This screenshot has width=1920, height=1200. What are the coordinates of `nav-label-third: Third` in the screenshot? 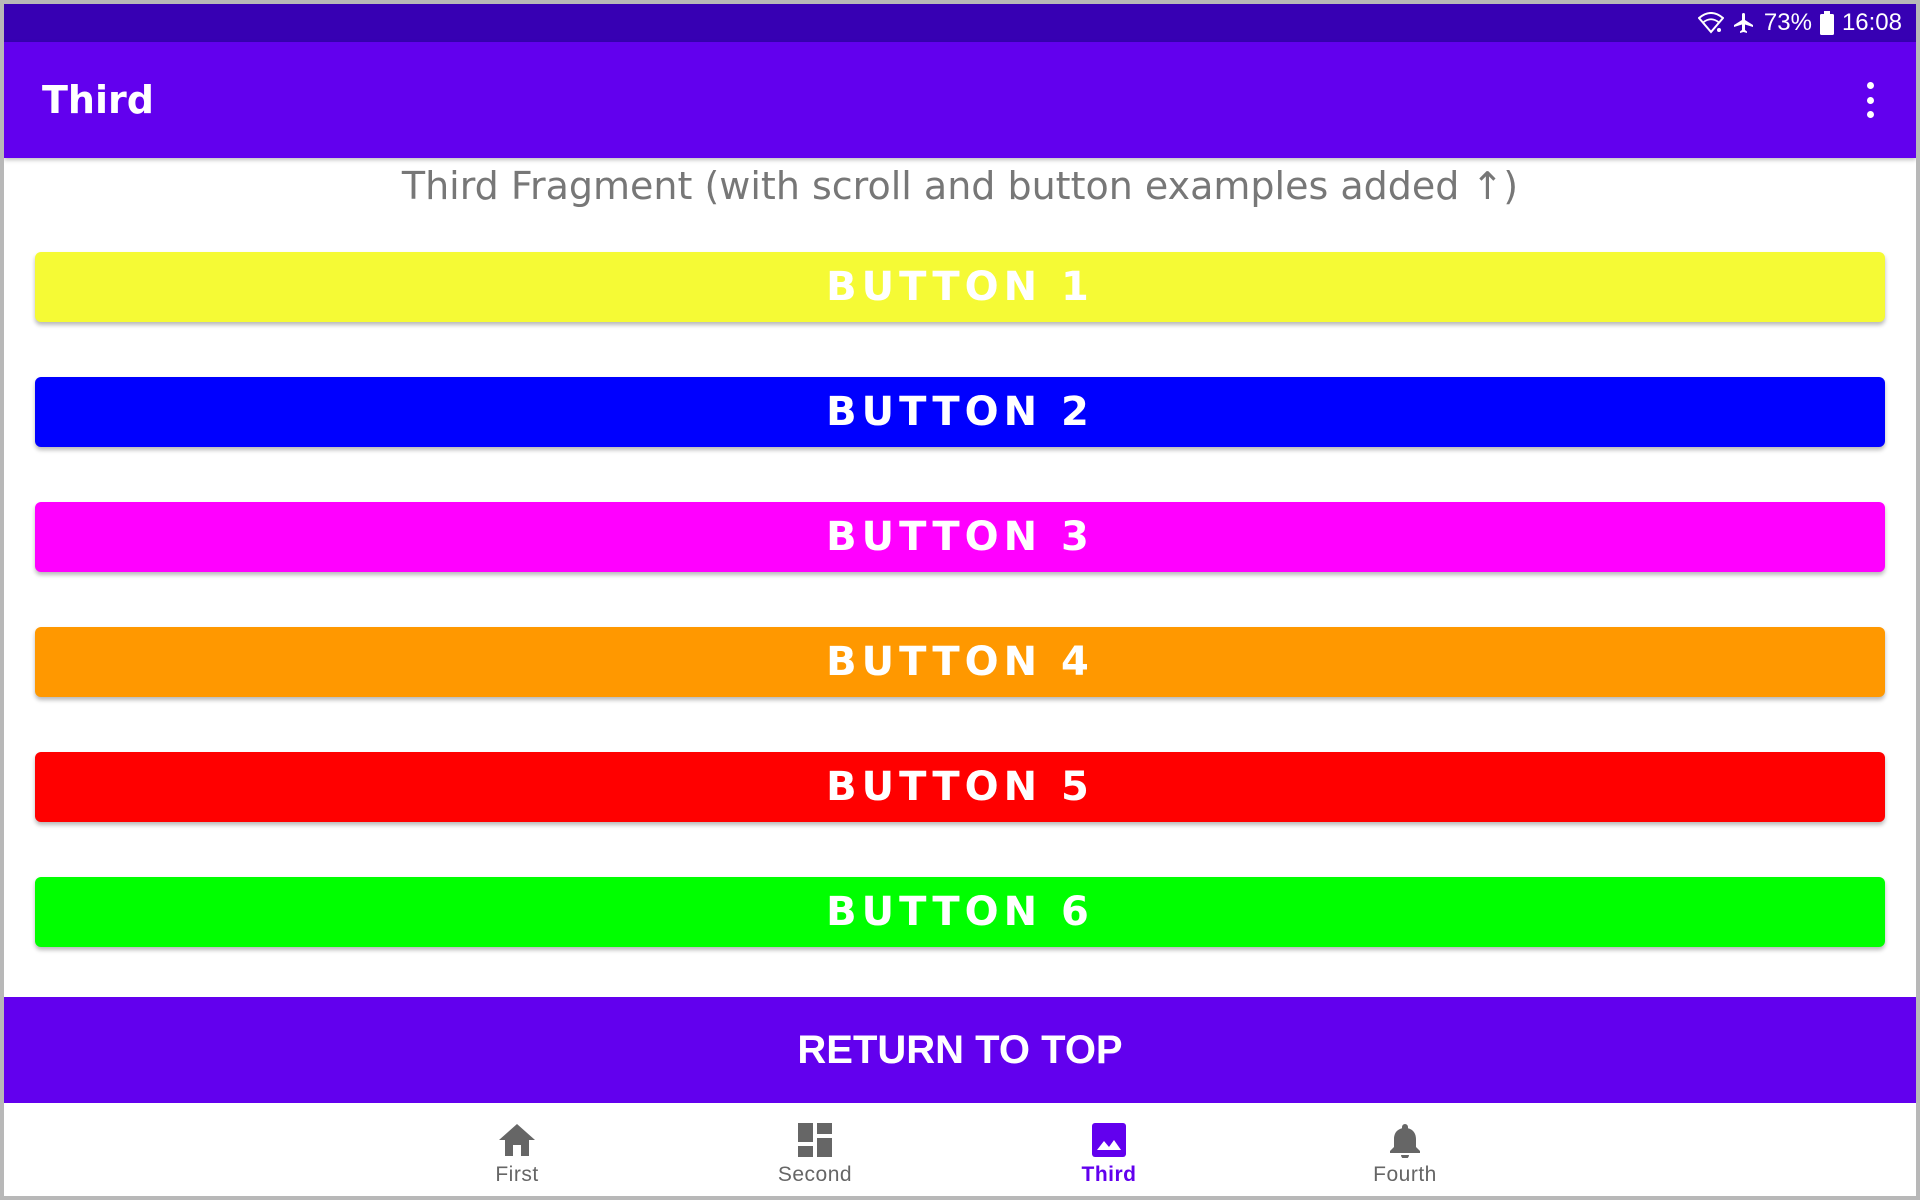 It's located at (1109, 1174).